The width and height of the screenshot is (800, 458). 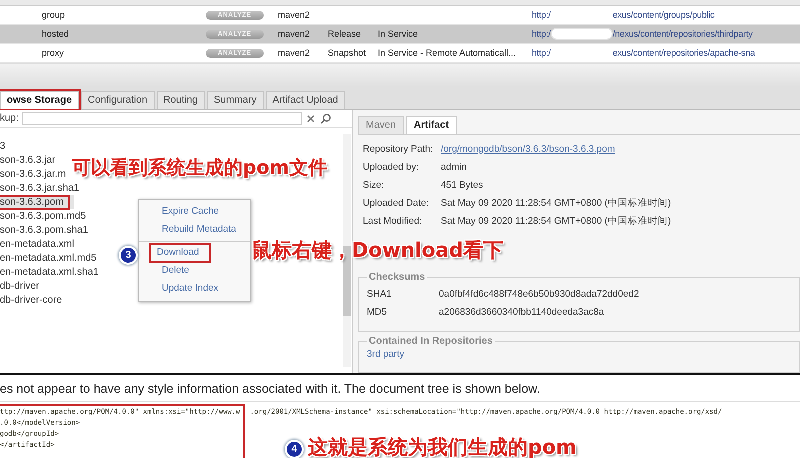 I want to click on path-link: exus/content/groups/public, so click(x=663, y=15).